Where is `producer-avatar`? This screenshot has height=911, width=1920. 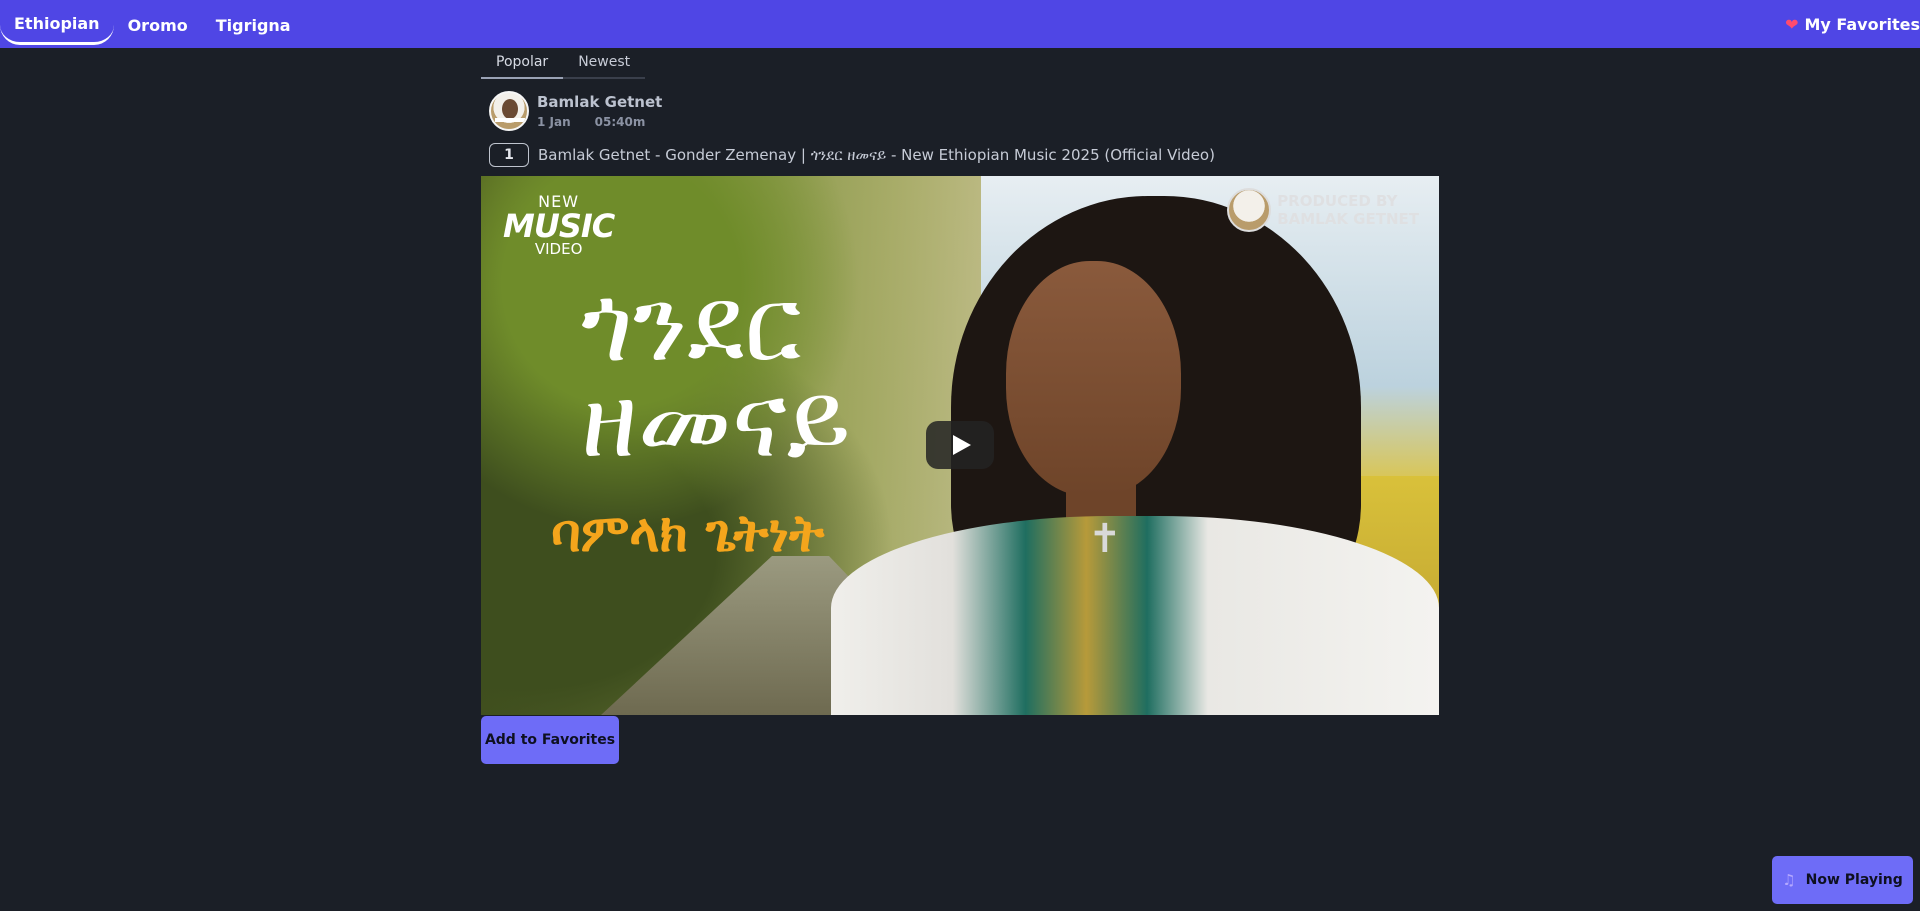
producer-avatar is located at coordinates (1249, 210).